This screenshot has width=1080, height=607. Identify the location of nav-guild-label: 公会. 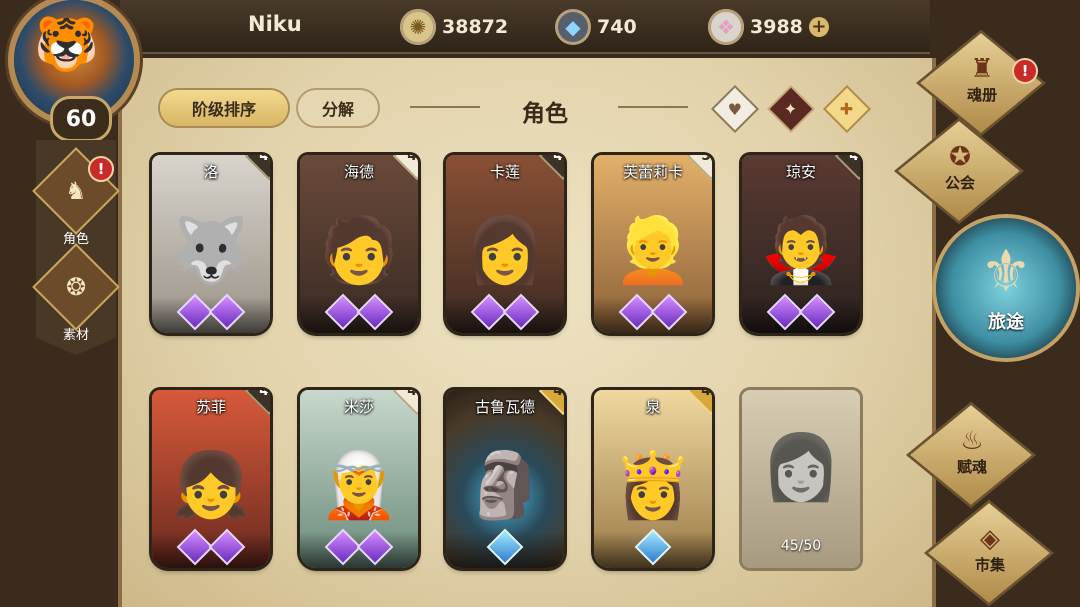
(959, 182).